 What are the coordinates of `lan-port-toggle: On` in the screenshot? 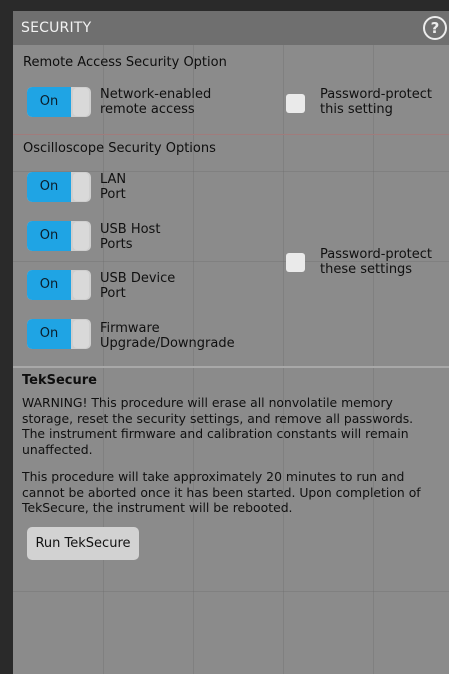 It's located at (59, 187).